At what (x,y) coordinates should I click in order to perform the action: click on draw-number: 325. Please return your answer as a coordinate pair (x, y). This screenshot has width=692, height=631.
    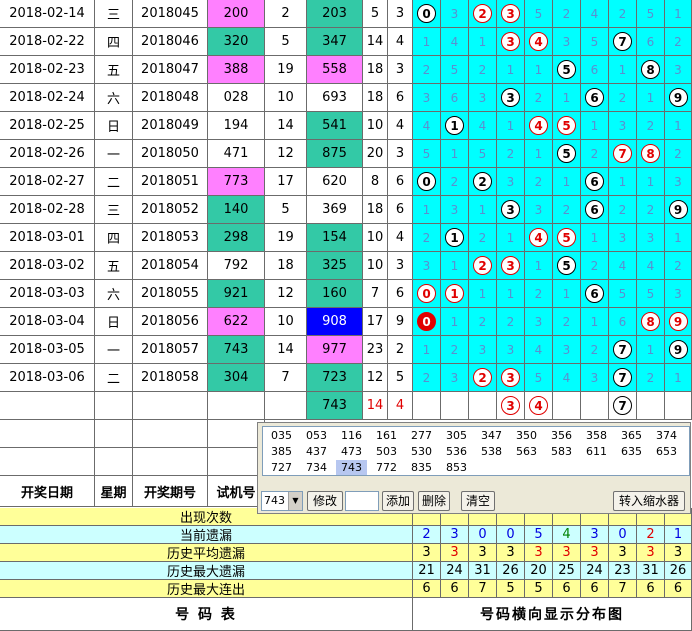
    Looking at the image, I should click on (335, 266).